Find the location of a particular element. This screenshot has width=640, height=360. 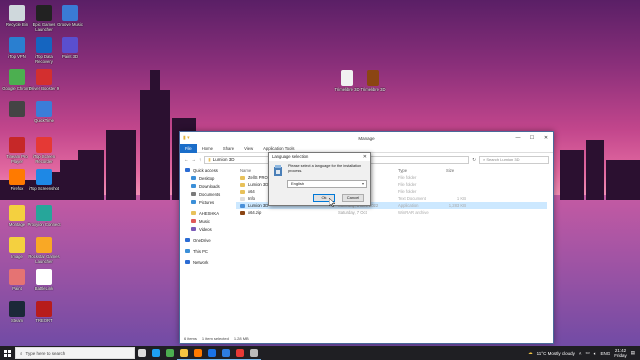

window-title: Manage is located at coordinates (366, 138).